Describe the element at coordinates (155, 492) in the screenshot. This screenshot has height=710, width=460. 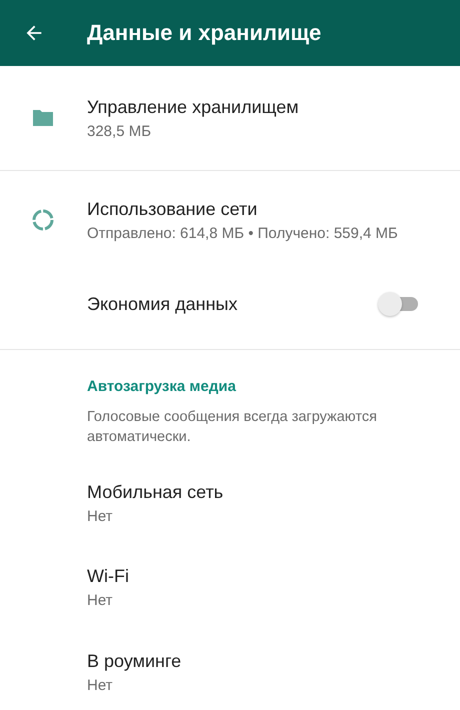
I see `item-title: Мобильная сеть` at that location.